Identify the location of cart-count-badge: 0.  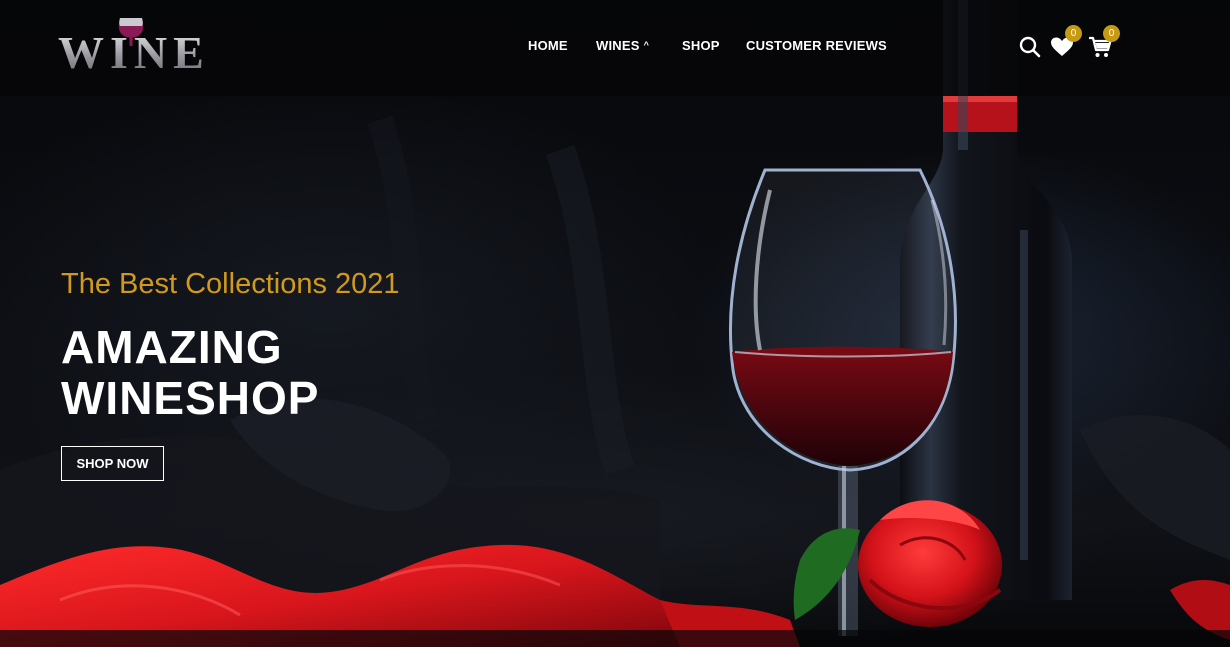
(1111, 33).